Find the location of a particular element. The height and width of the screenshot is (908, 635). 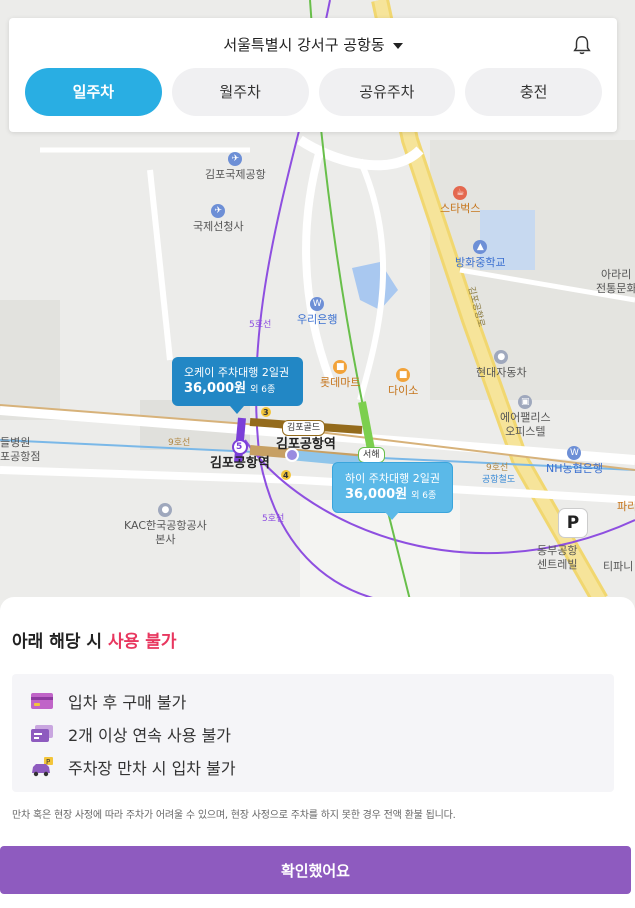

tab-shared-parking: 공유주차 is located at coordinates (387, 92).